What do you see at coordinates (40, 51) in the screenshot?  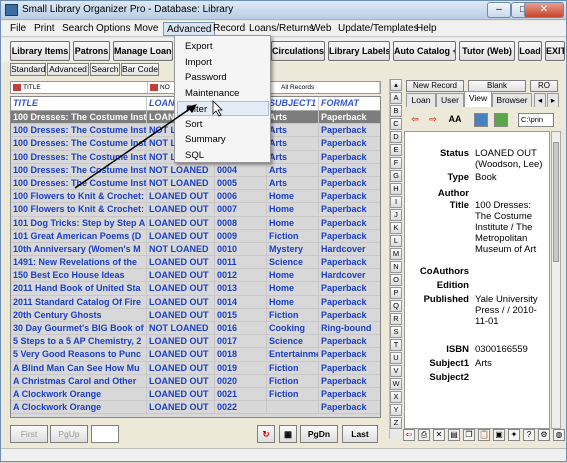 I see `library-items-button: Library Items` at bounding box center [40, 51].